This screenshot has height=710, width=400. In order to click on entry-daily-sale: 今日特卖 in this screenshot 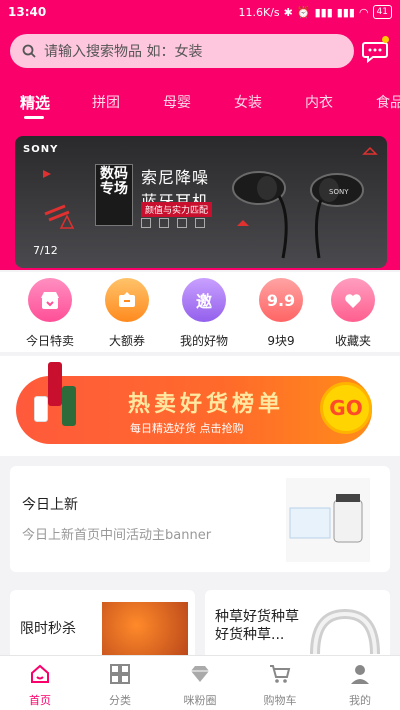, I will do `click(50, 313)`.